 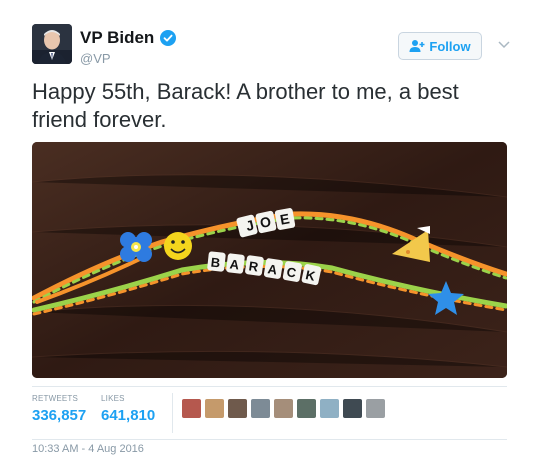 What do you see at coordinates (88, 449) in the screenshot?
I see `tweet-timestamp: 10:33 AM - 4 Aug 2016` at bounding box center [88, 449].